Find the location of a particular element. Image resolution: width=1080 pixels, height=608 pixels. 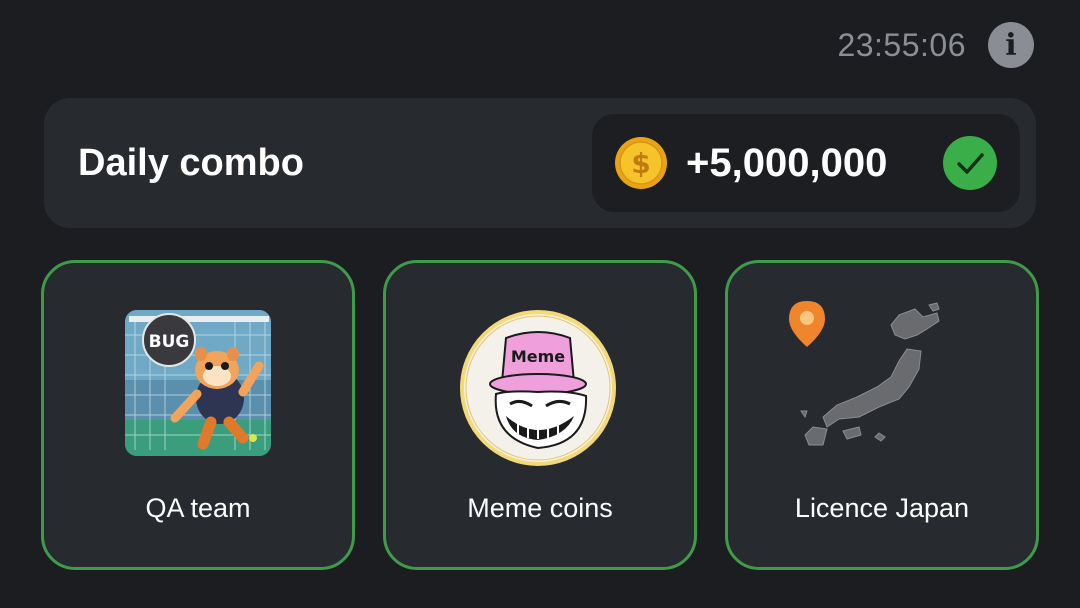

card-label: QA team is located at coordinates (198, 508).